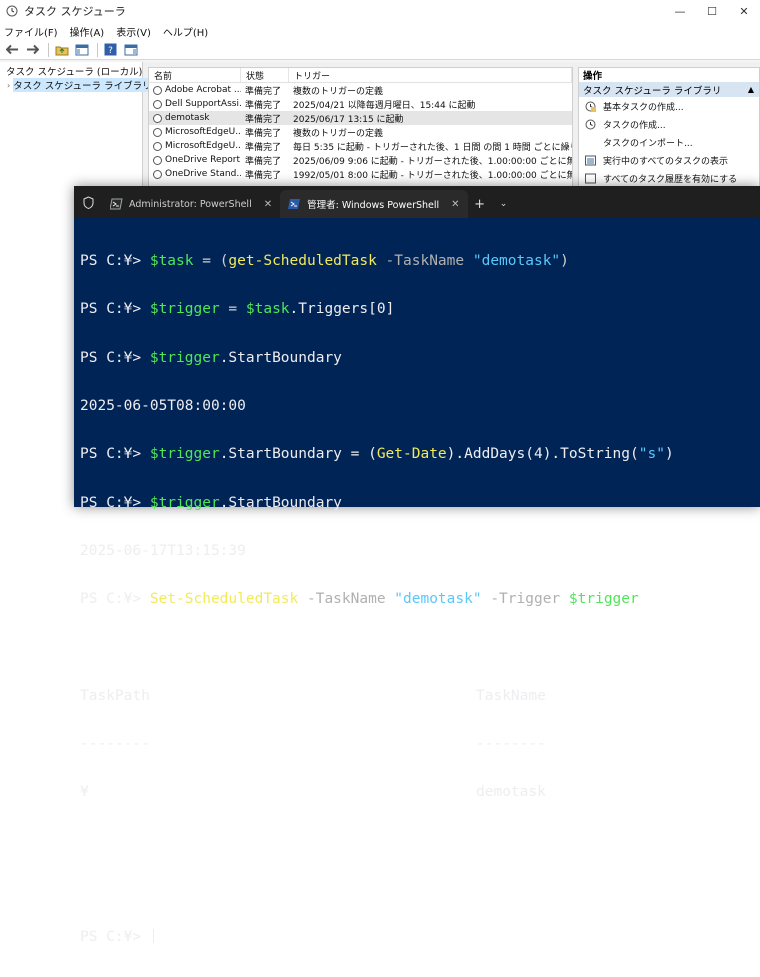 The width and height of the screenshot is (760, 977). What do you see at coordinates (751, 89) in the screenshot?
I see `collapse-up-icon: ▲` at bounding box center [751, 89].